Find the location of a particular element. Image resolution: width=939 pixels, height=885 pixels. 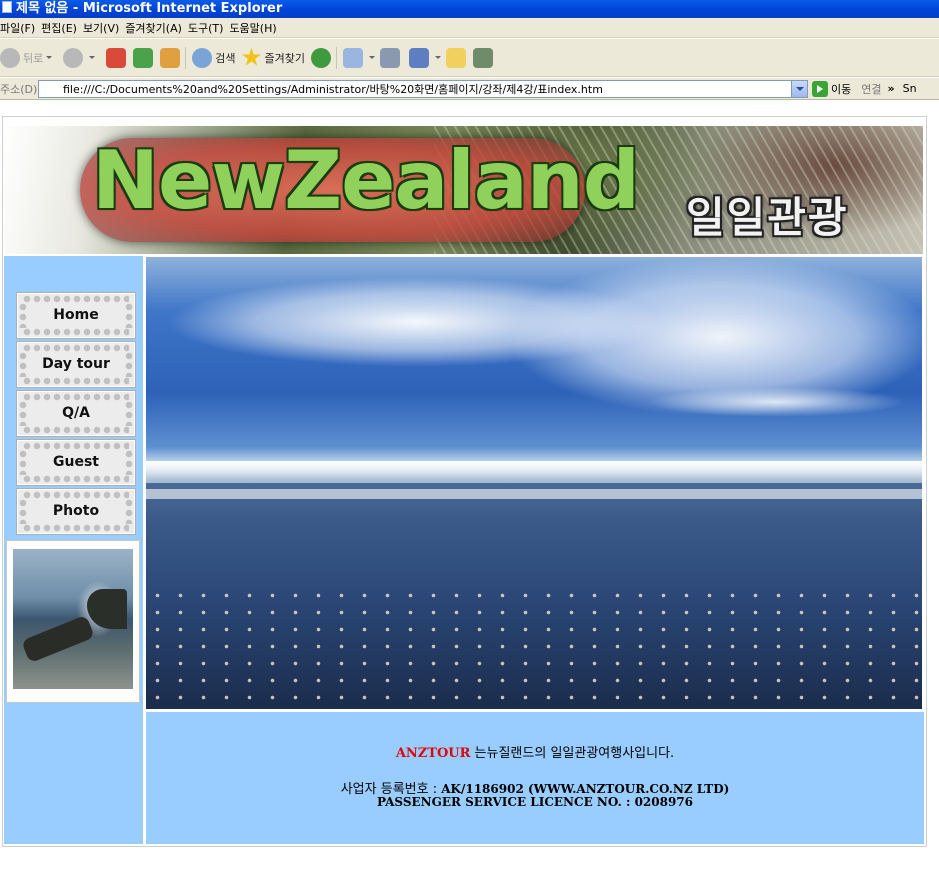

search-button: 검색 is located at coordinates (214, 57).